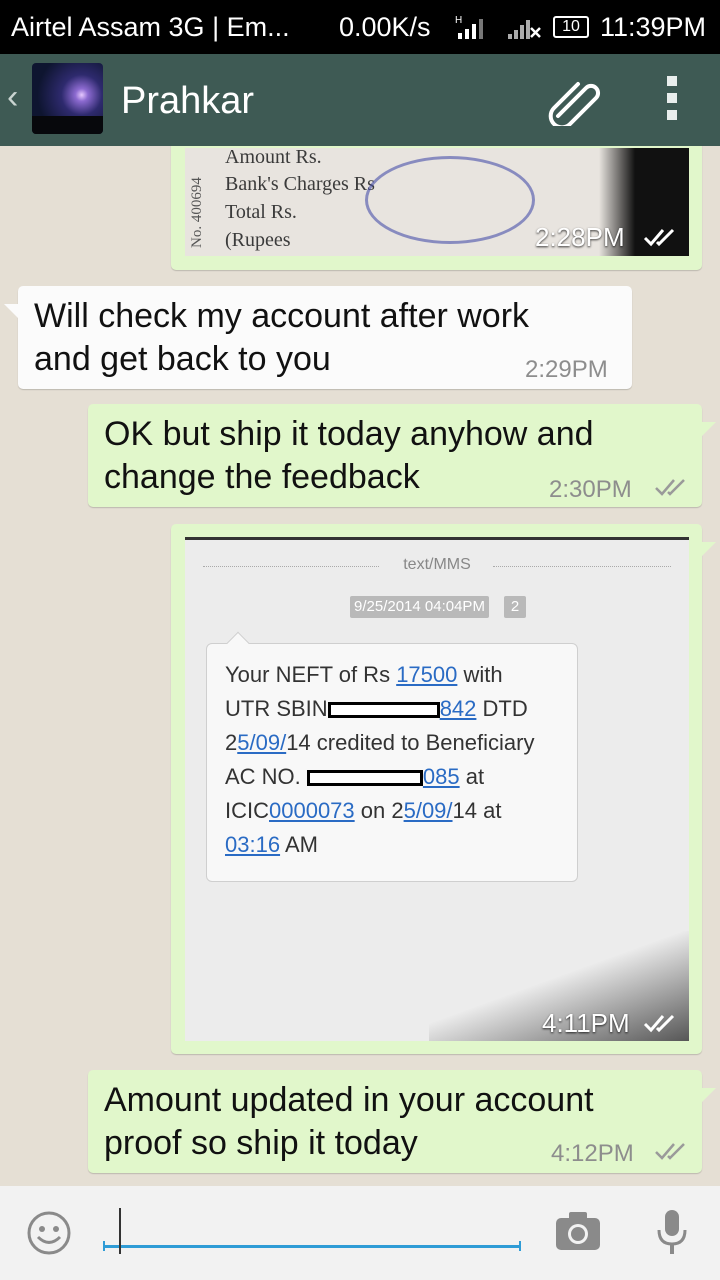 Image resolution: width=720 pixels, height=1280 pixels. I want to click on message-input, so click(312, 1225).